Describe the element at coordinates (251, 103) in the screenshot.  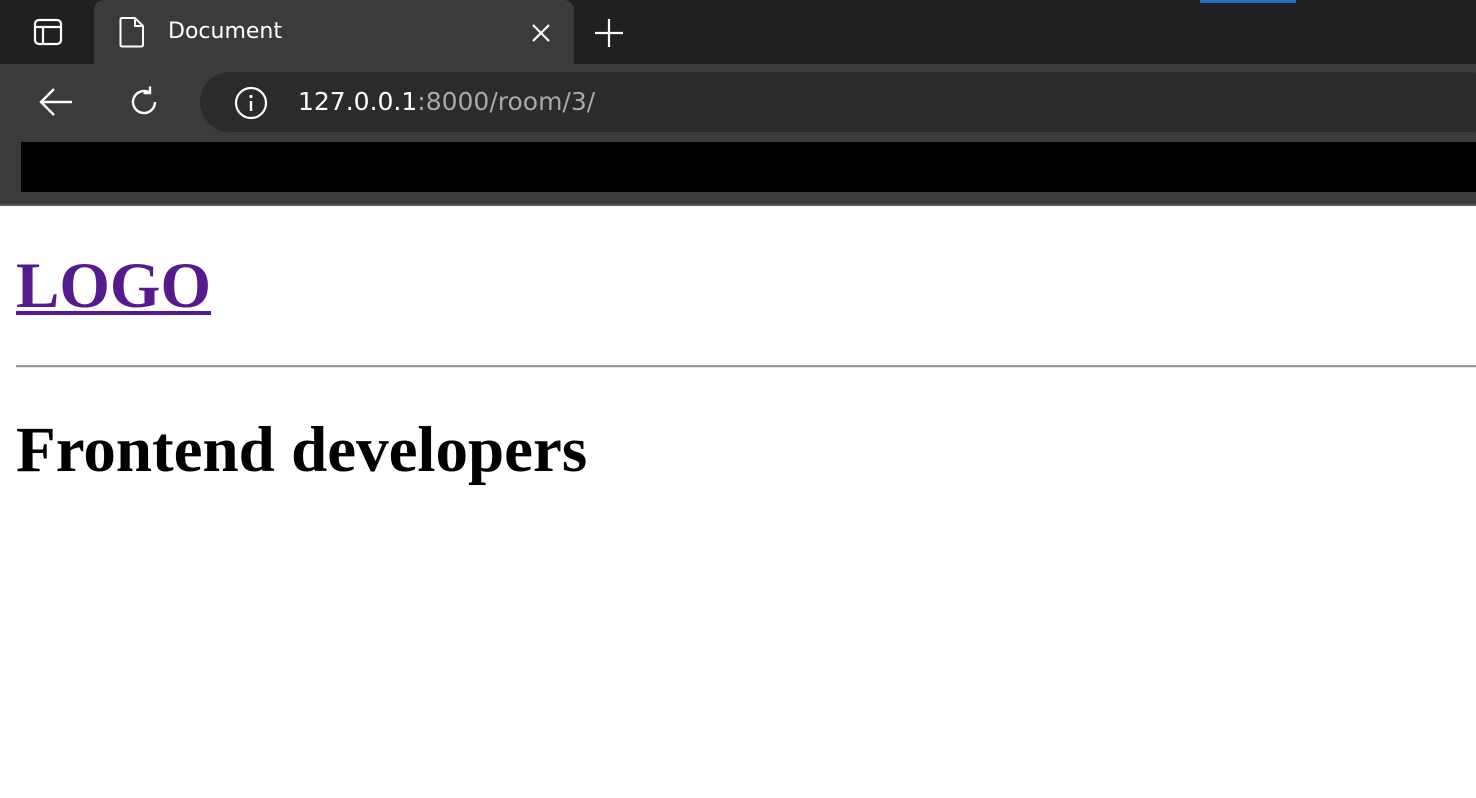
I see `info-icon` at that location.